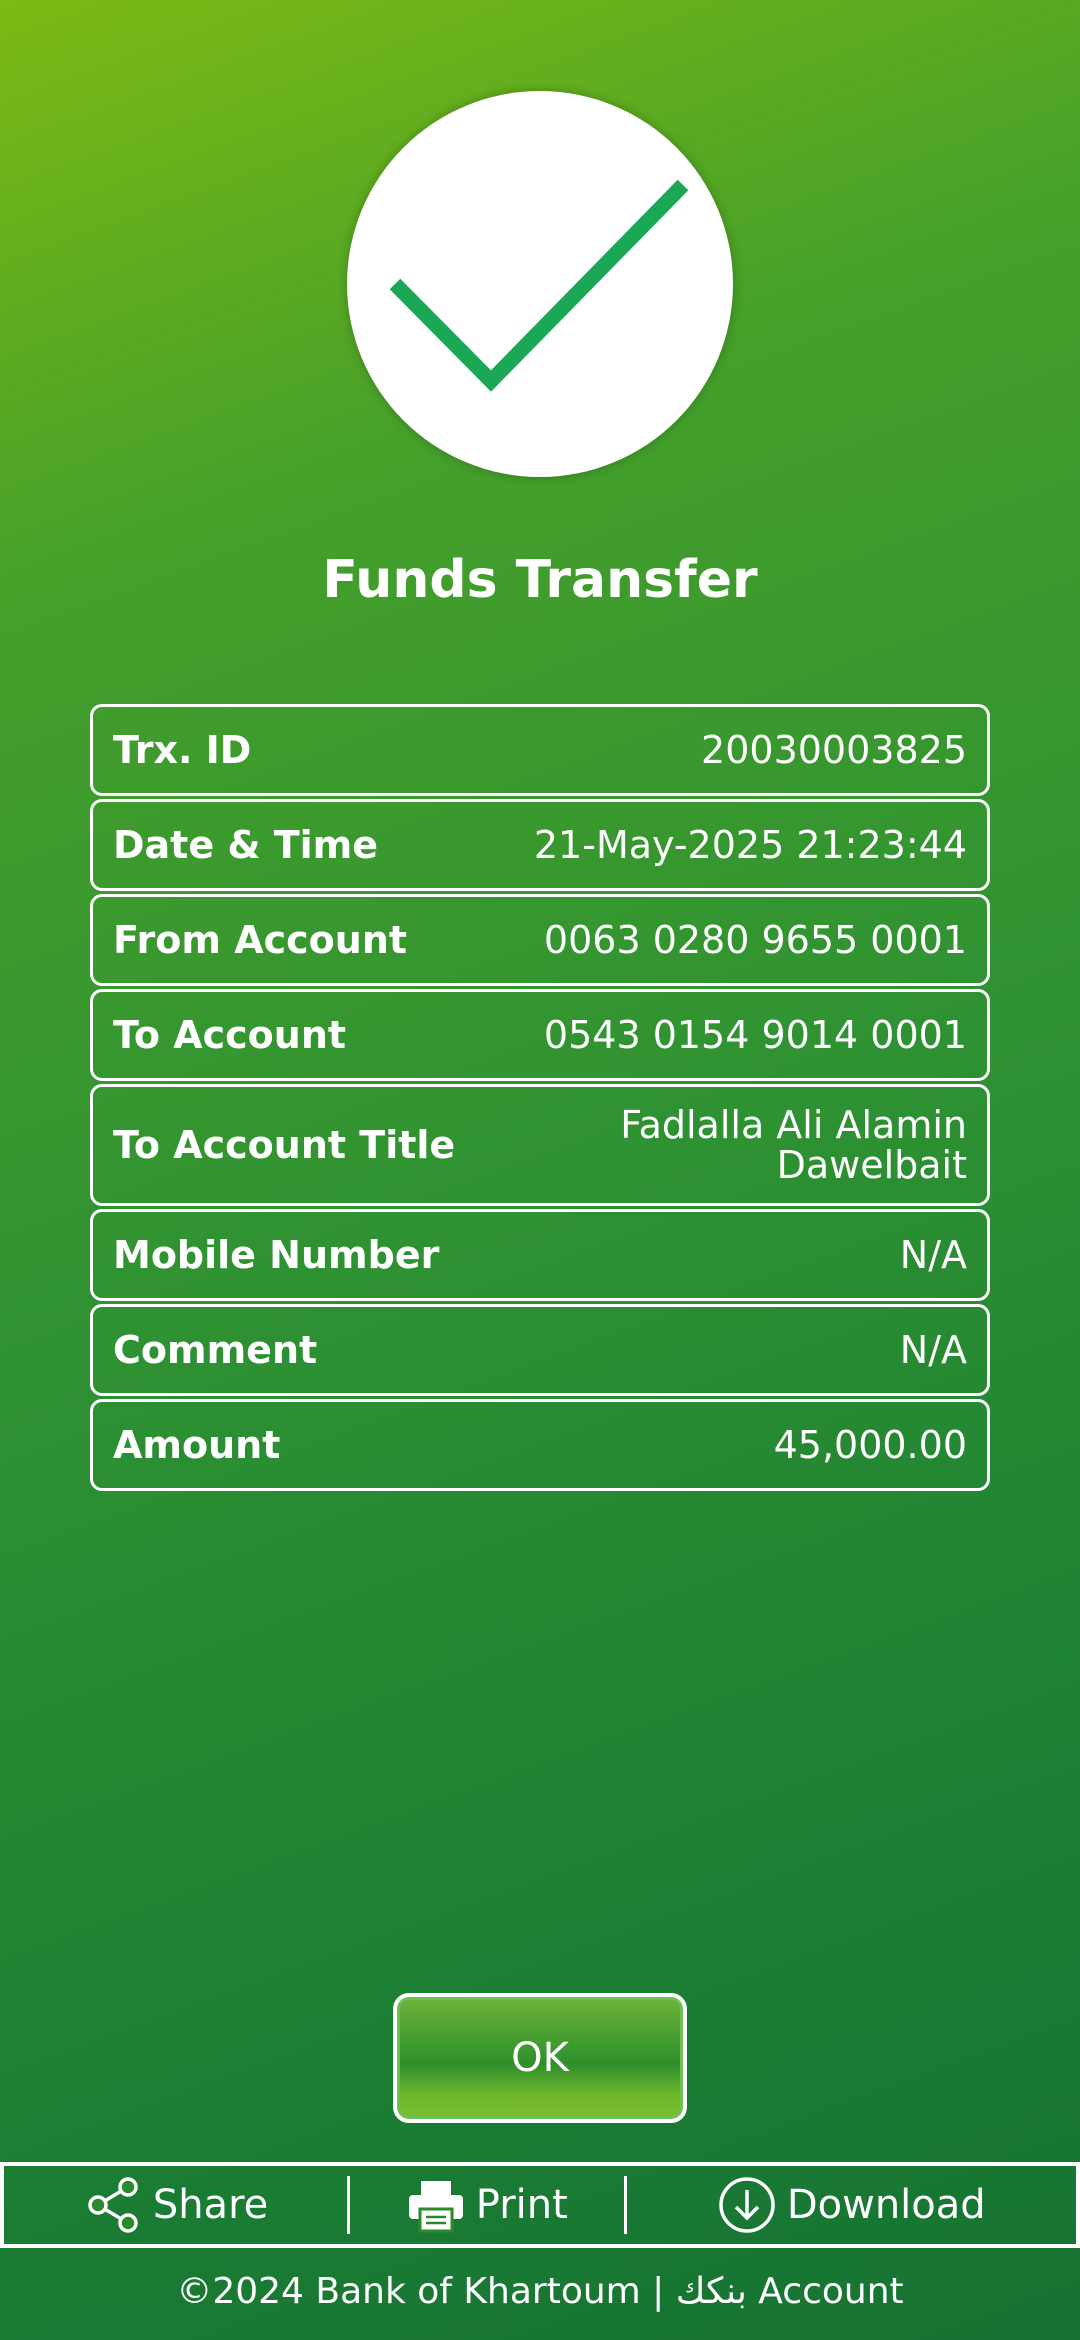  I want to click on detail-row-trx-id: Trx. ID 20030003825, so click(540, 750).